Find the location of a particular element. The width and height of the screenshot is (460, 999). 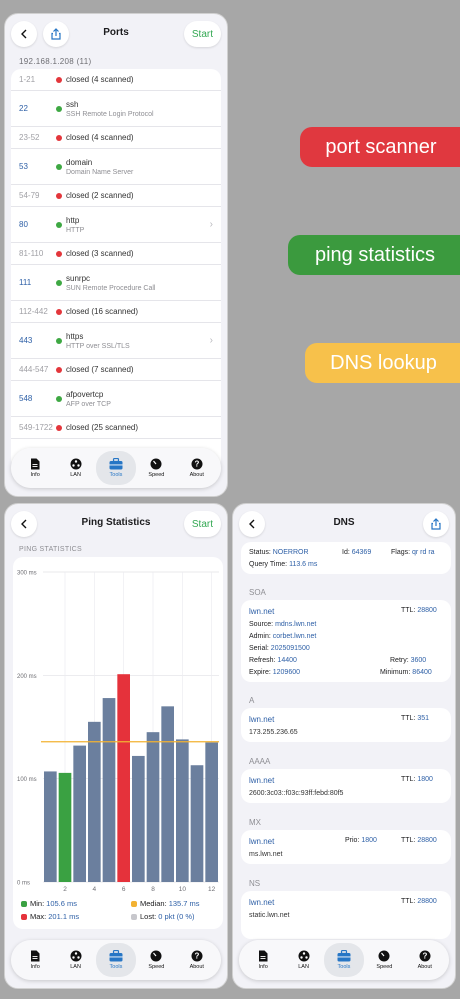

ns-card: lwn.net TTL: 28800 static.lwn.net is located at coordinates (346, 915).